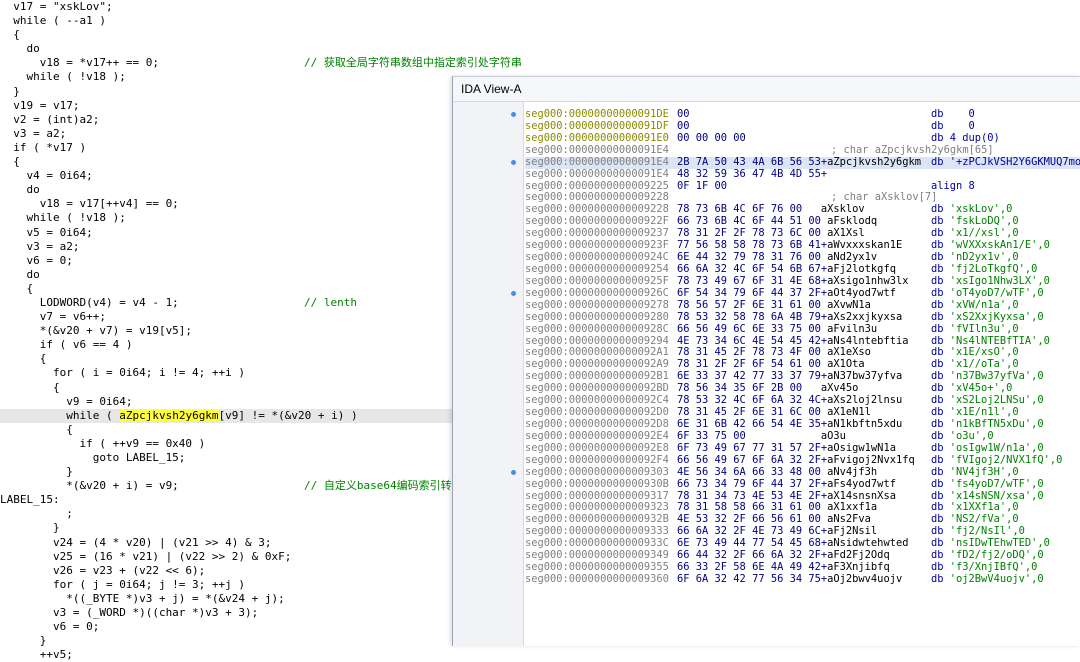 The width and height of the screenshot is (1080, 662). I want to click on disasm-string-value: 'n37Bw37yfVa',0, so click(996, 376).